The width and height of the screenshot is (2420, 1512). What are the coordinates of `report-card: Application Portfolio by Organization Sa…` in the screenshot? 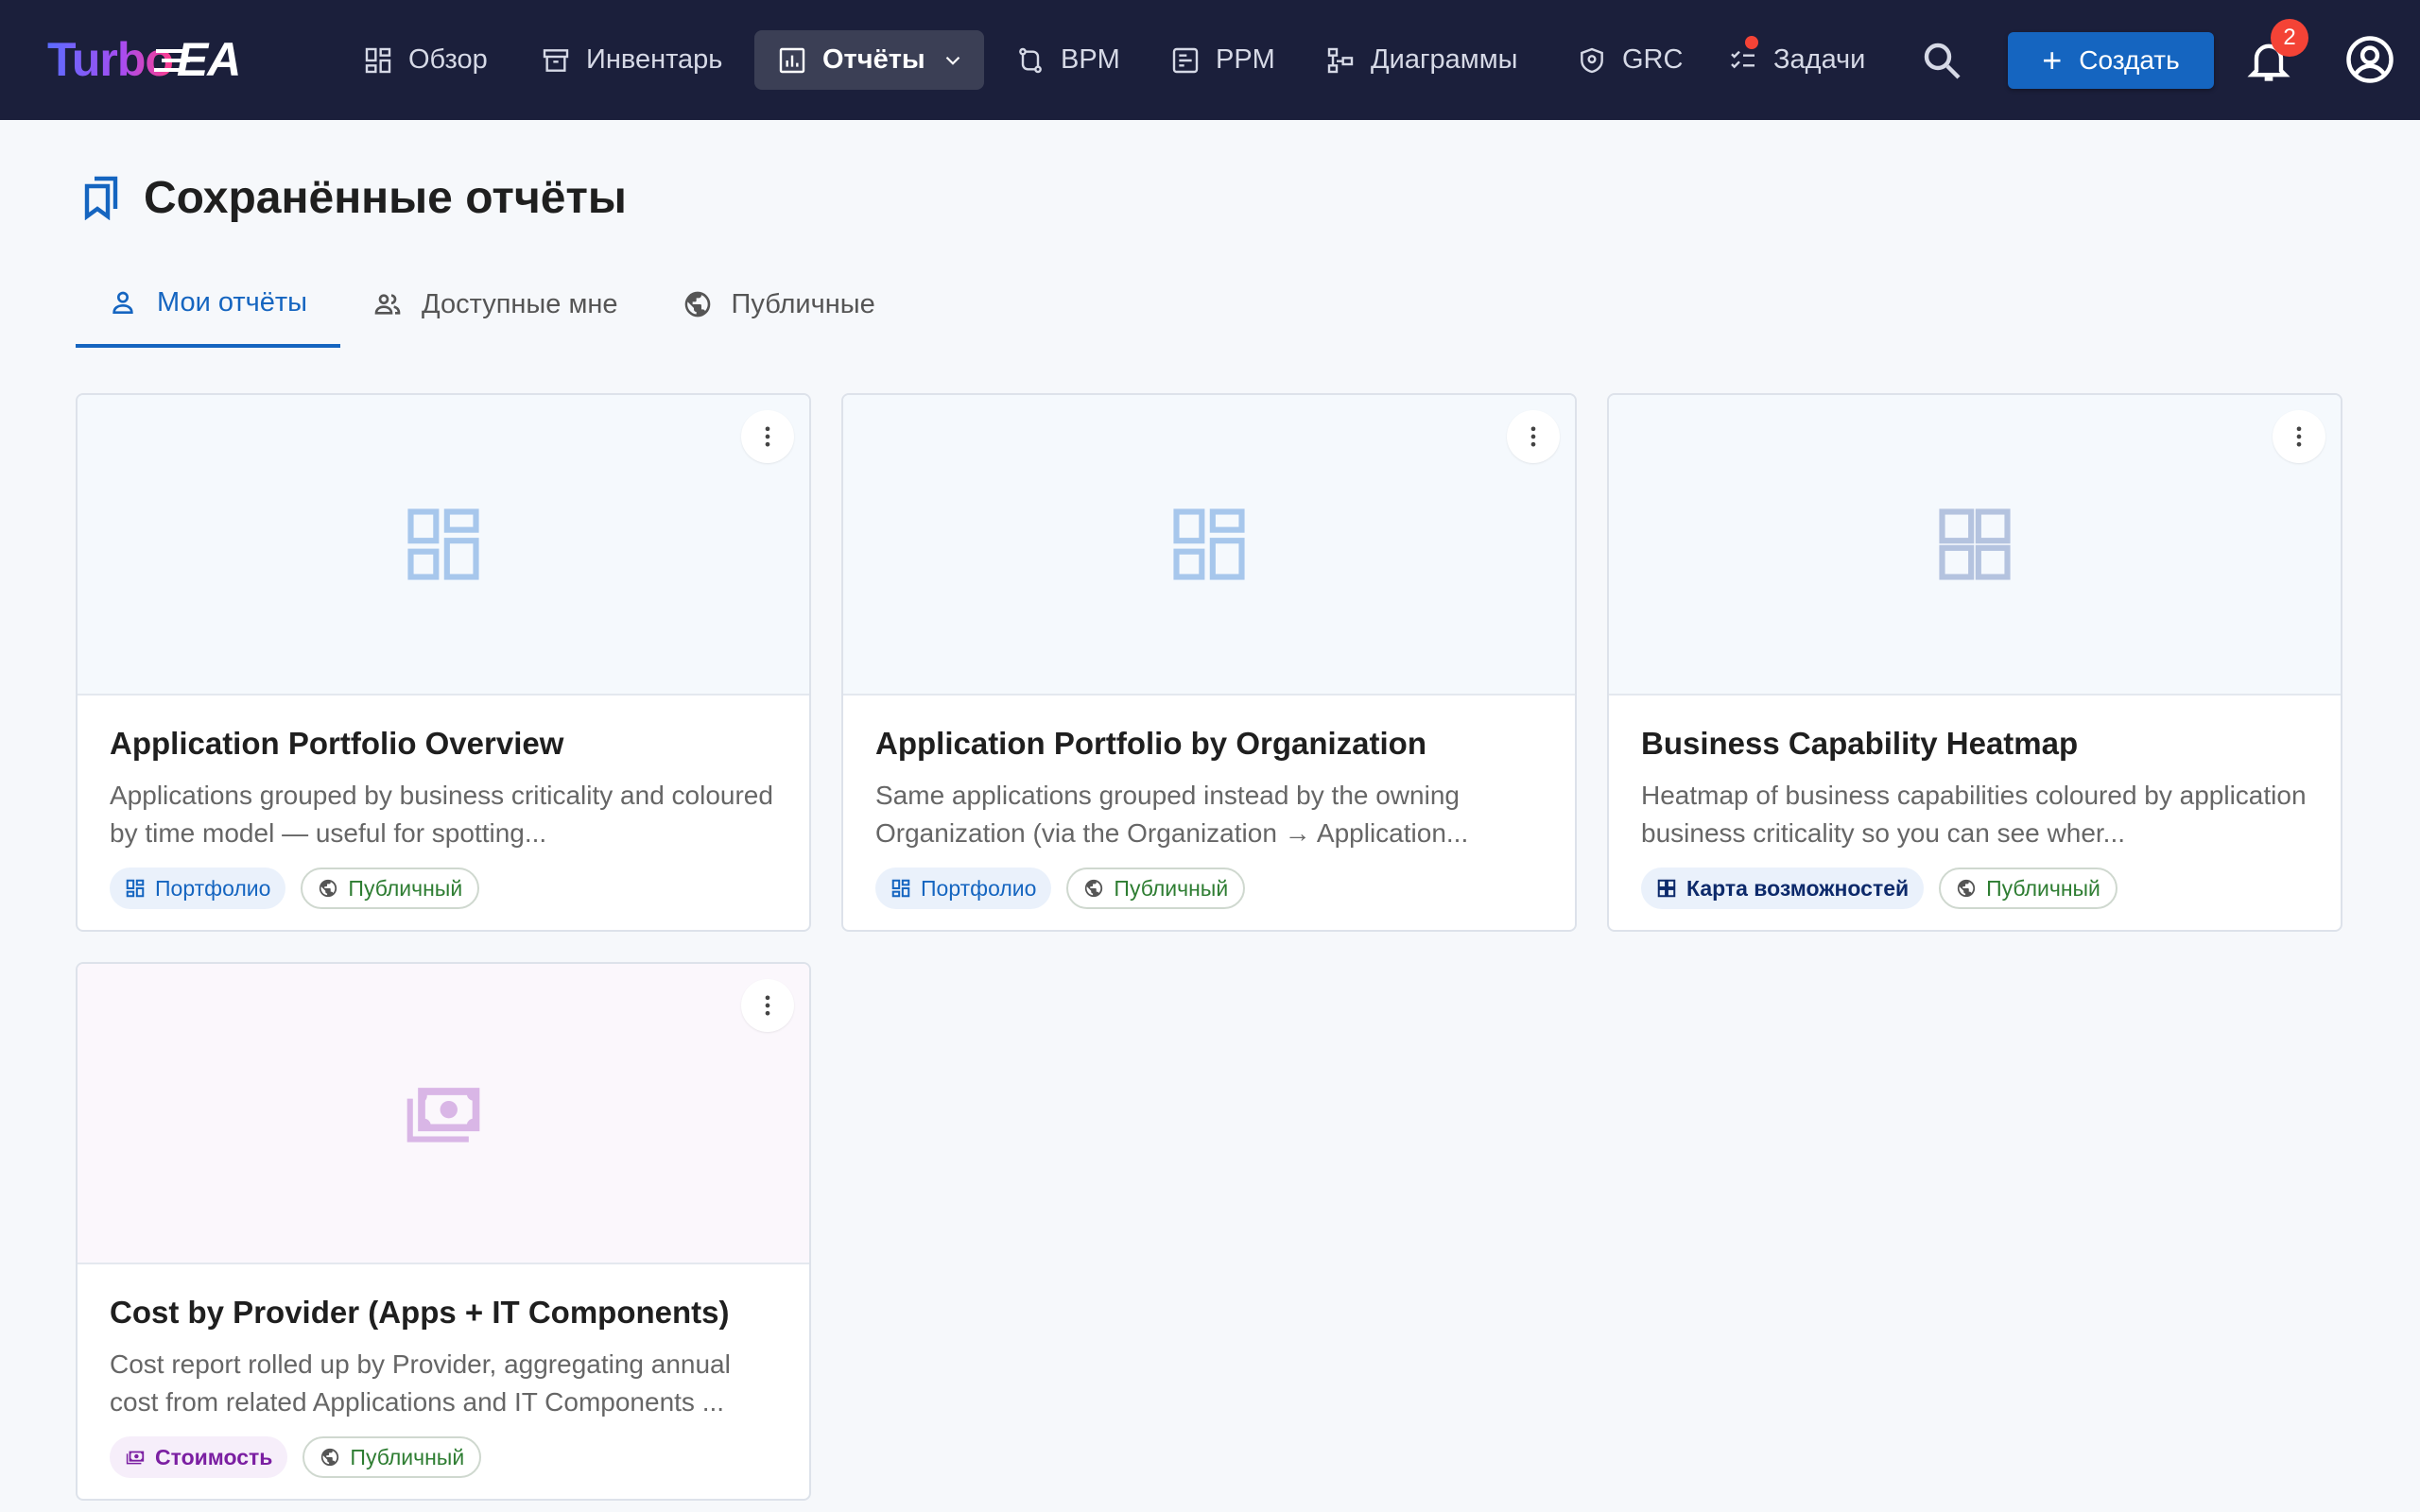 It's located at (1209, 662).